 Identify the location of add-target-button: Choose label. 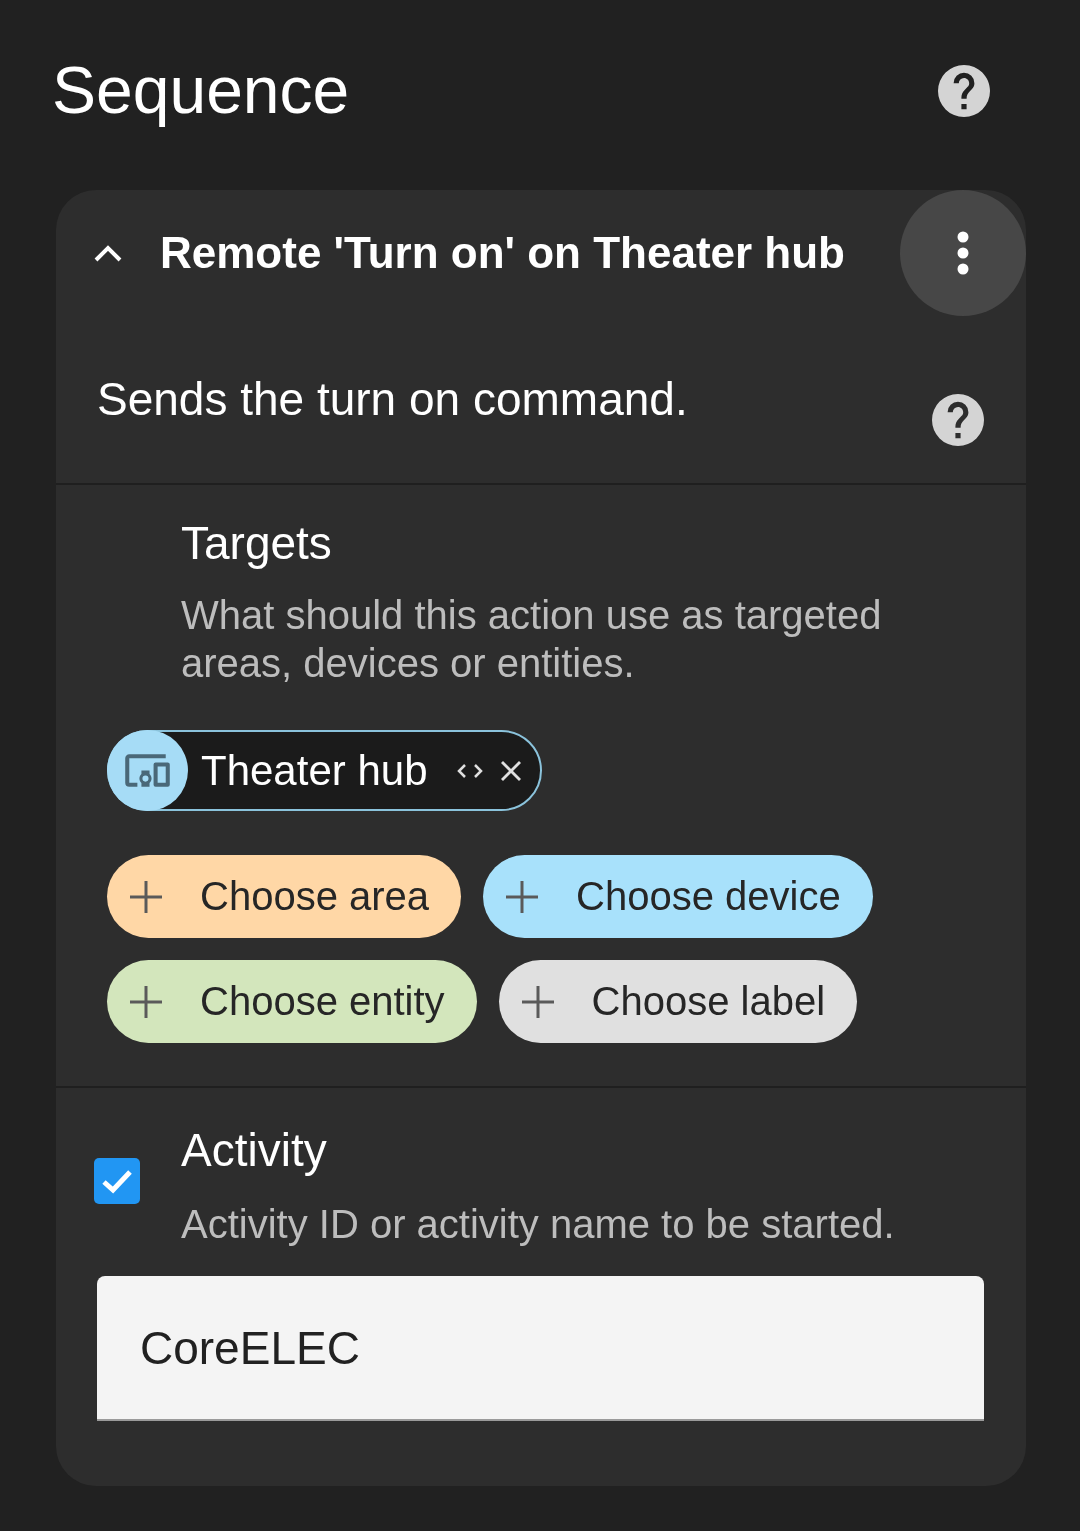
(678, 1001).